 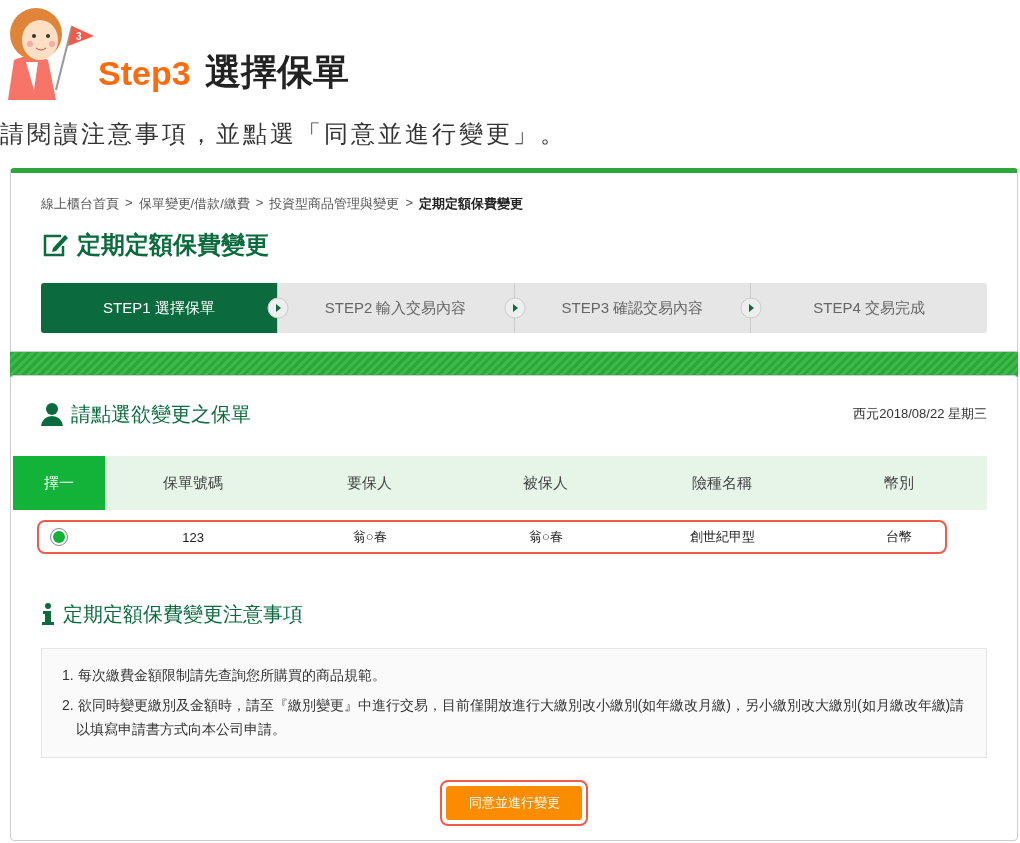 I want to click on column-header: 被保人, so click(x=546, y=482).